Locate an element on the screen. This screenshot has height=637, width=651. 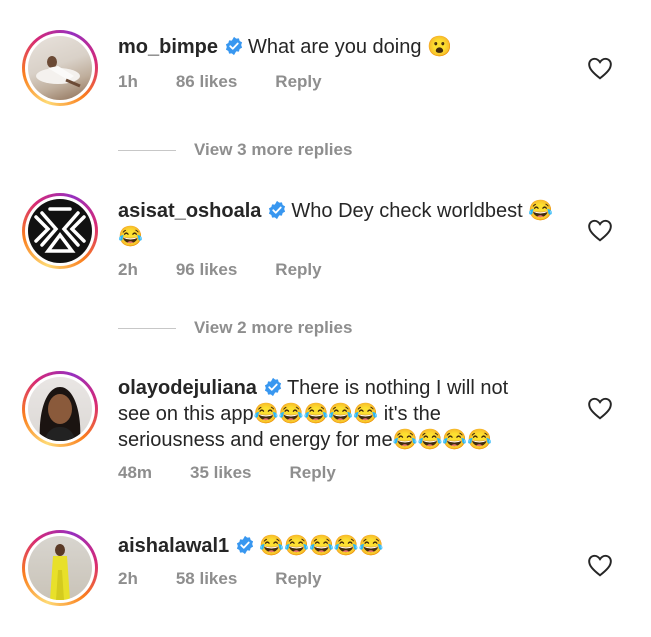
view-replies-link: View 2 more replies is located at coordinates (235, 328).